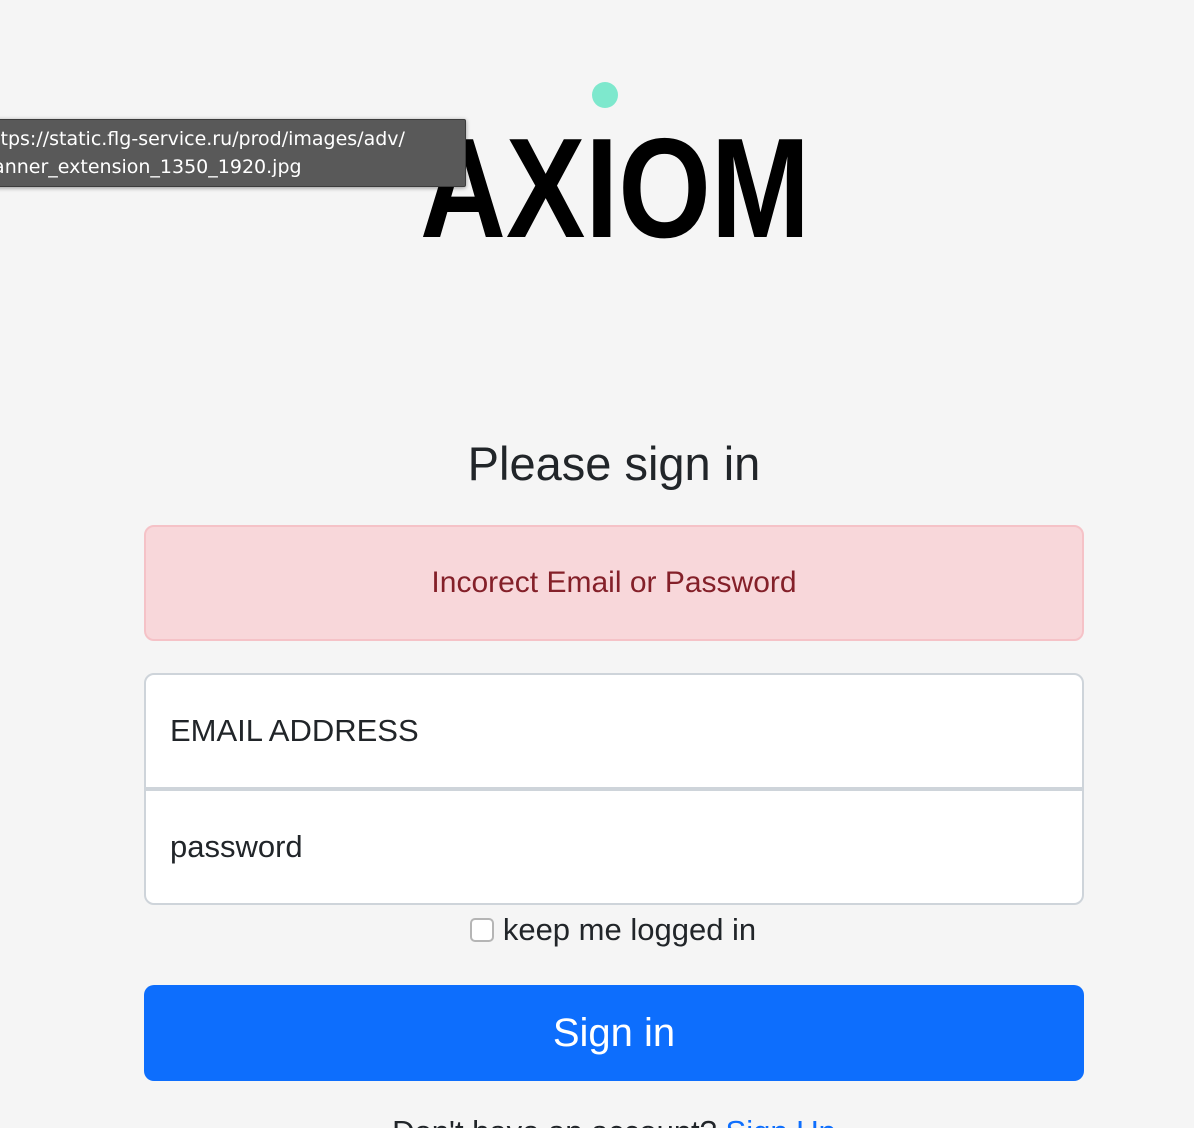 Image resolution: width=1194 pixels, height=1128 pixels. Describe the element at coordinates (614, 847) in the screenshot. I see `password-field` at that location.